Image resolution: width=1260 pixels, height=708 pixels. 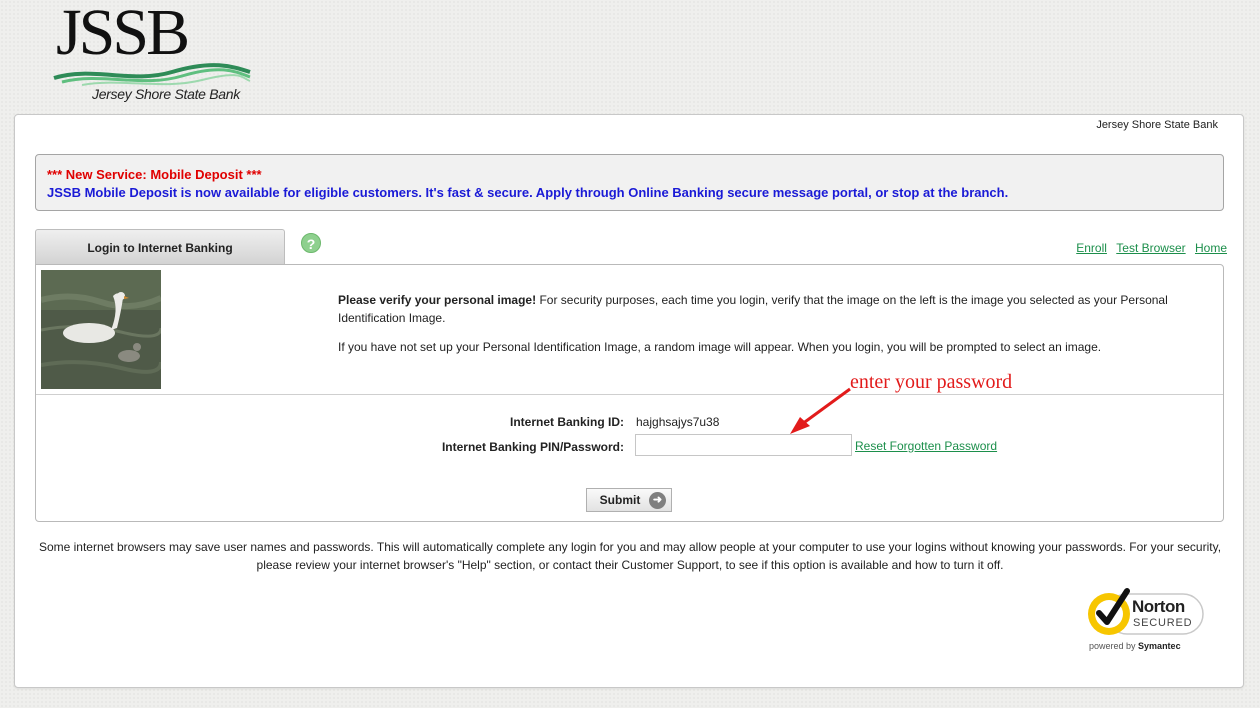 I want to click on norton-powered-prefix: powered by, so click(x=1112, y=646).